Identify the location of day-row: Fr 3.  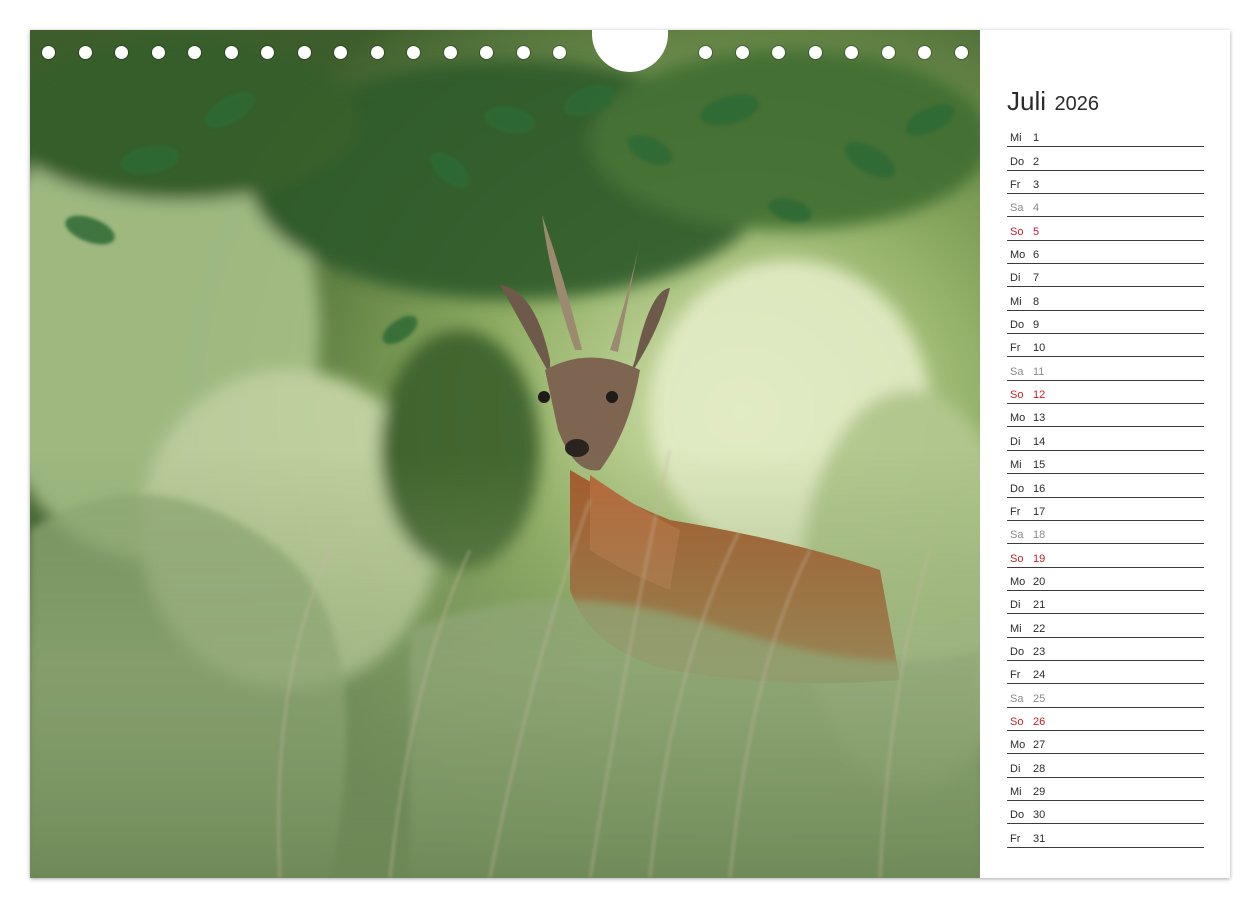
(1105, 183).